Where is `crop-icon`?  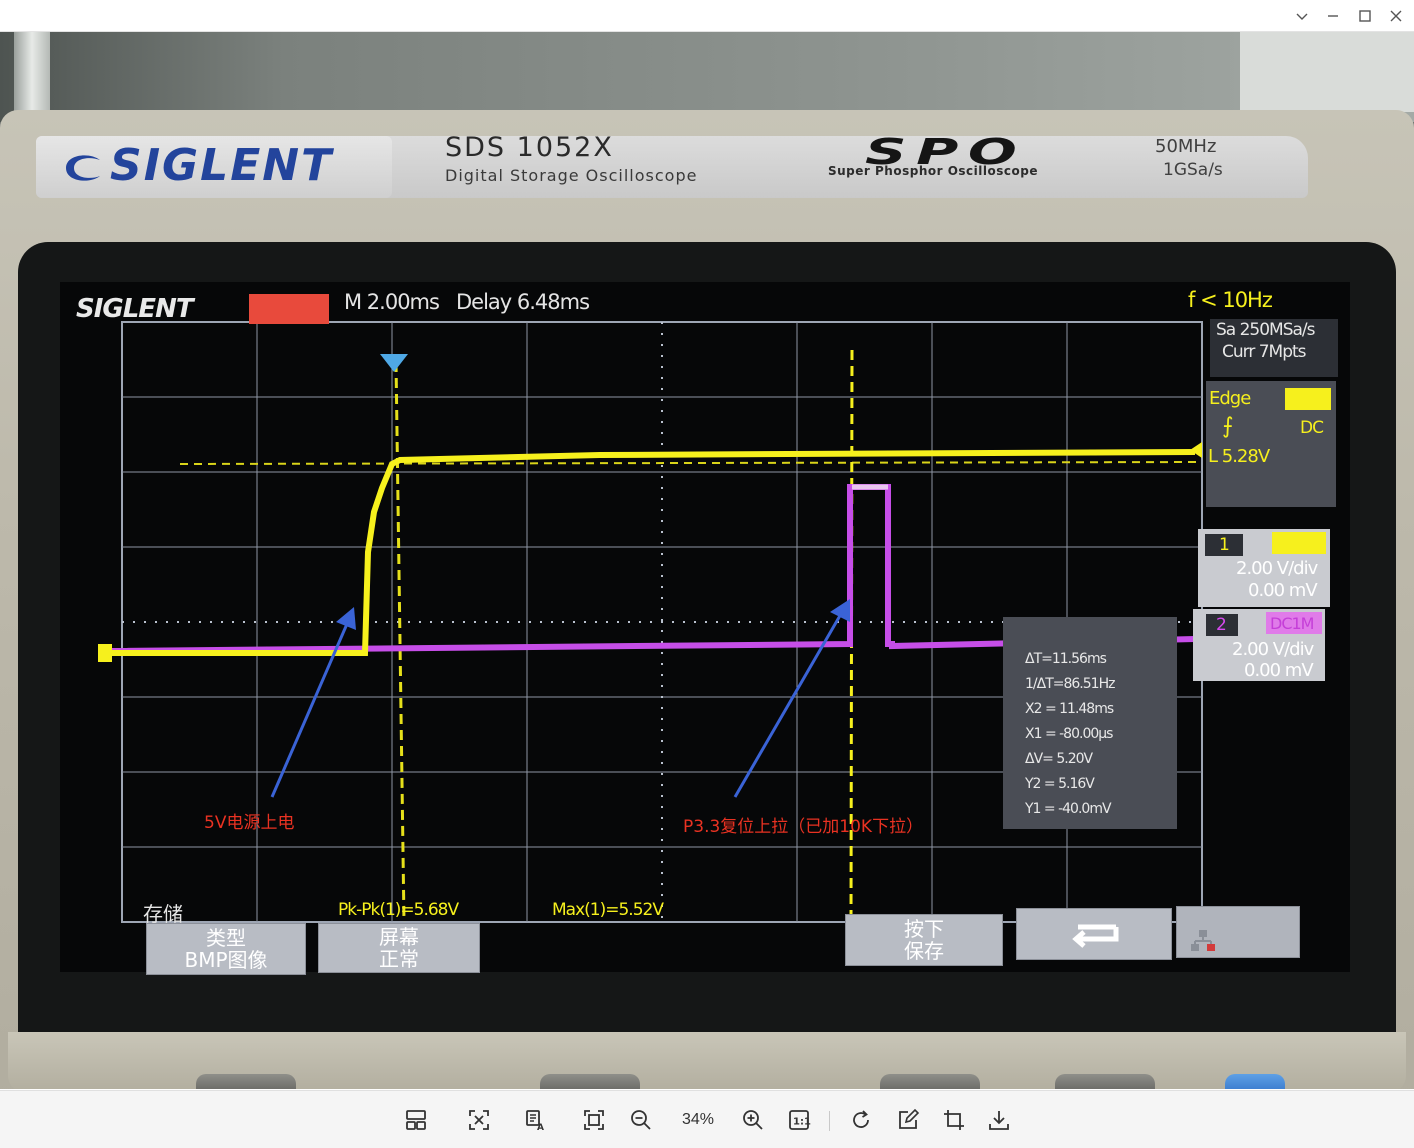 crop-icon is located at coordinates (954, 1120).